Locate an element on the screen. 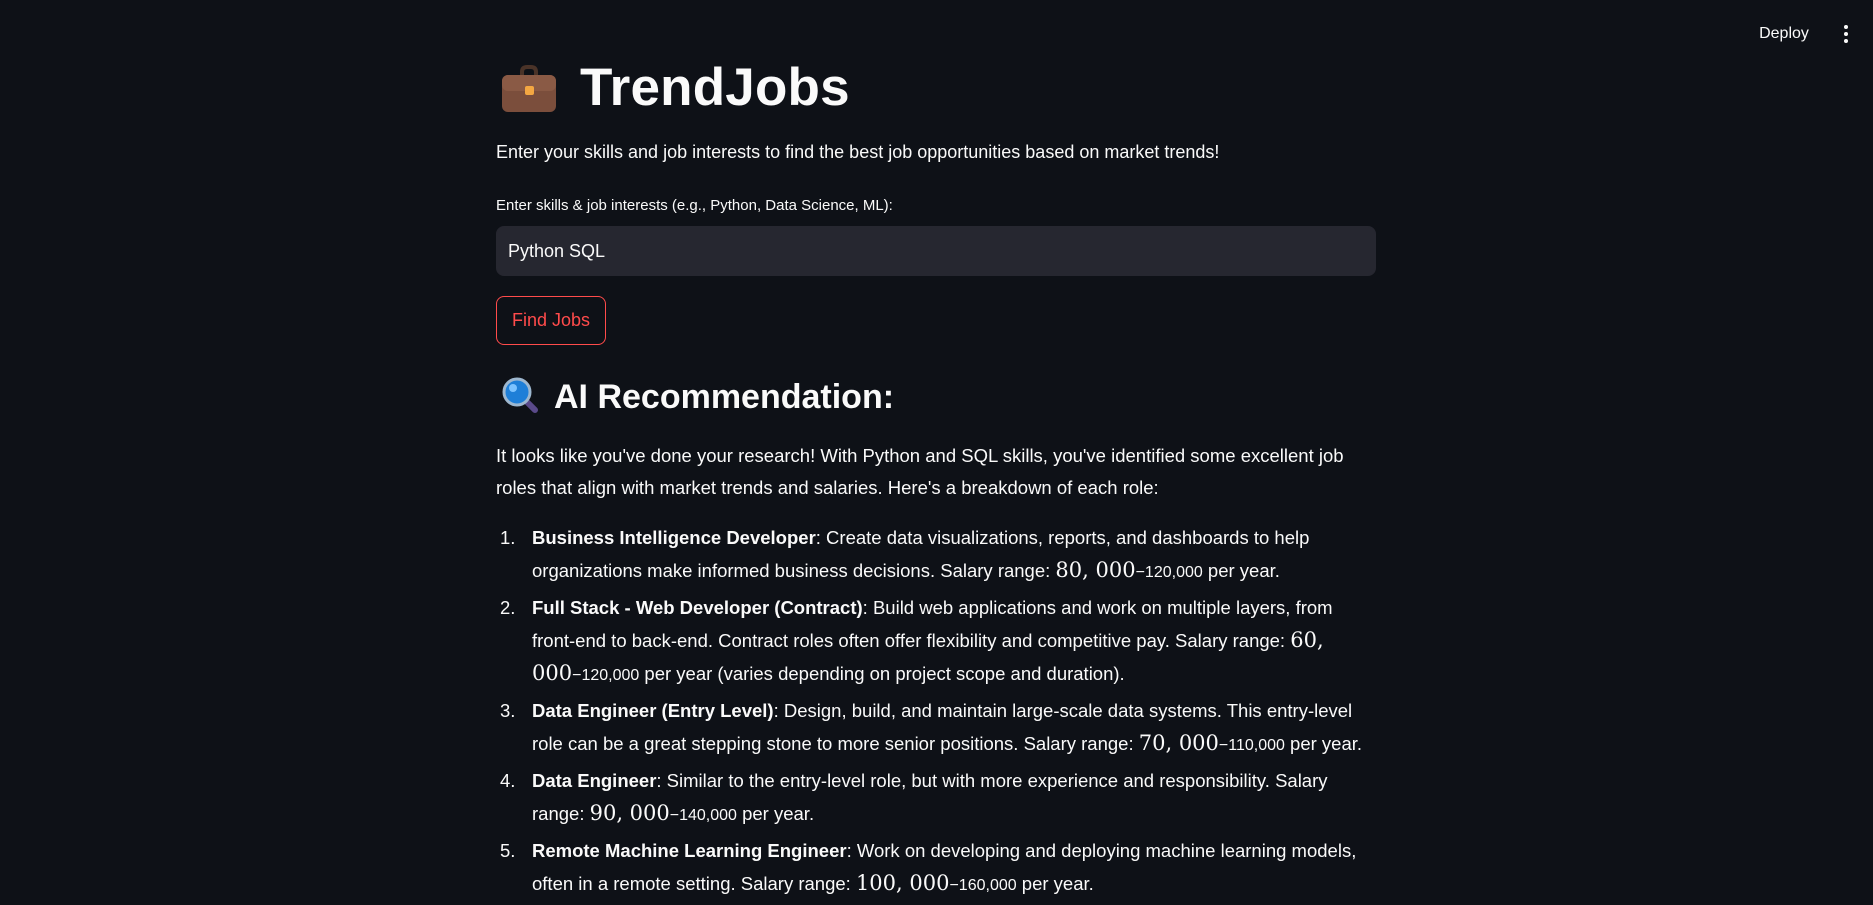 This screenshot has width=1873, height=905. more-vertical-icon is located at coordinates (1846, 34).